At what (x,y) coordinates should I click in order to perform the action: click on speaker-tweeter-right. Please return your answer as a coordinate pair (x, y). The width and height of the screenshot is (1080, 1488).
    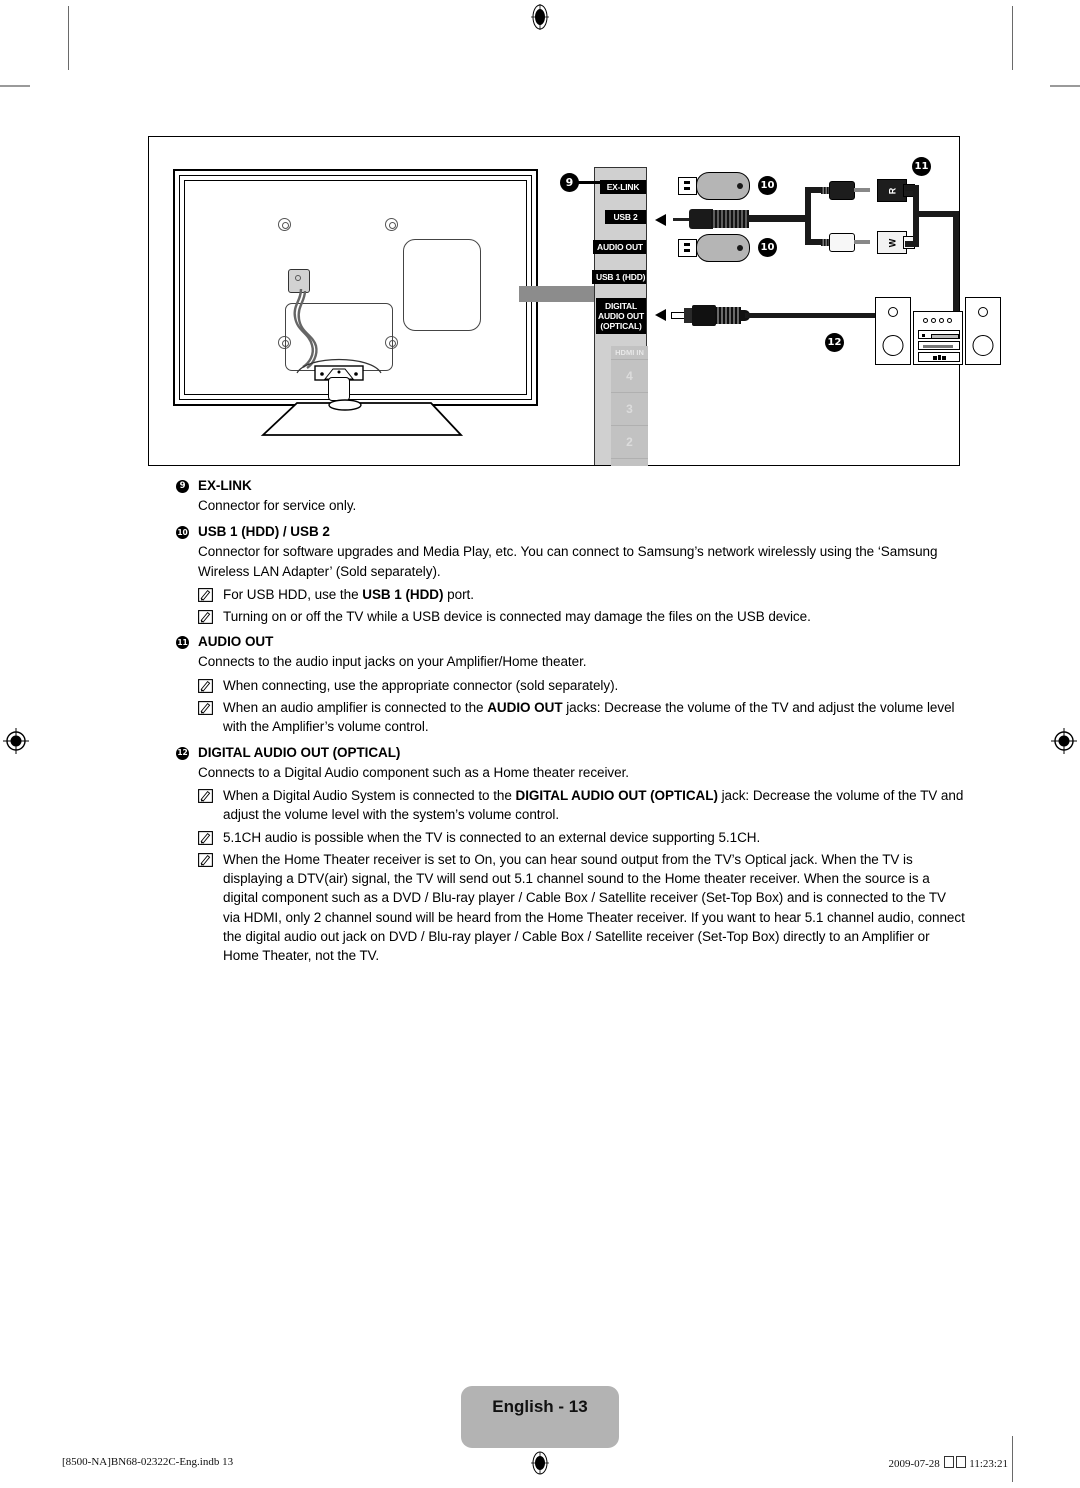
    Looking at the image, I should click on (983, 312).